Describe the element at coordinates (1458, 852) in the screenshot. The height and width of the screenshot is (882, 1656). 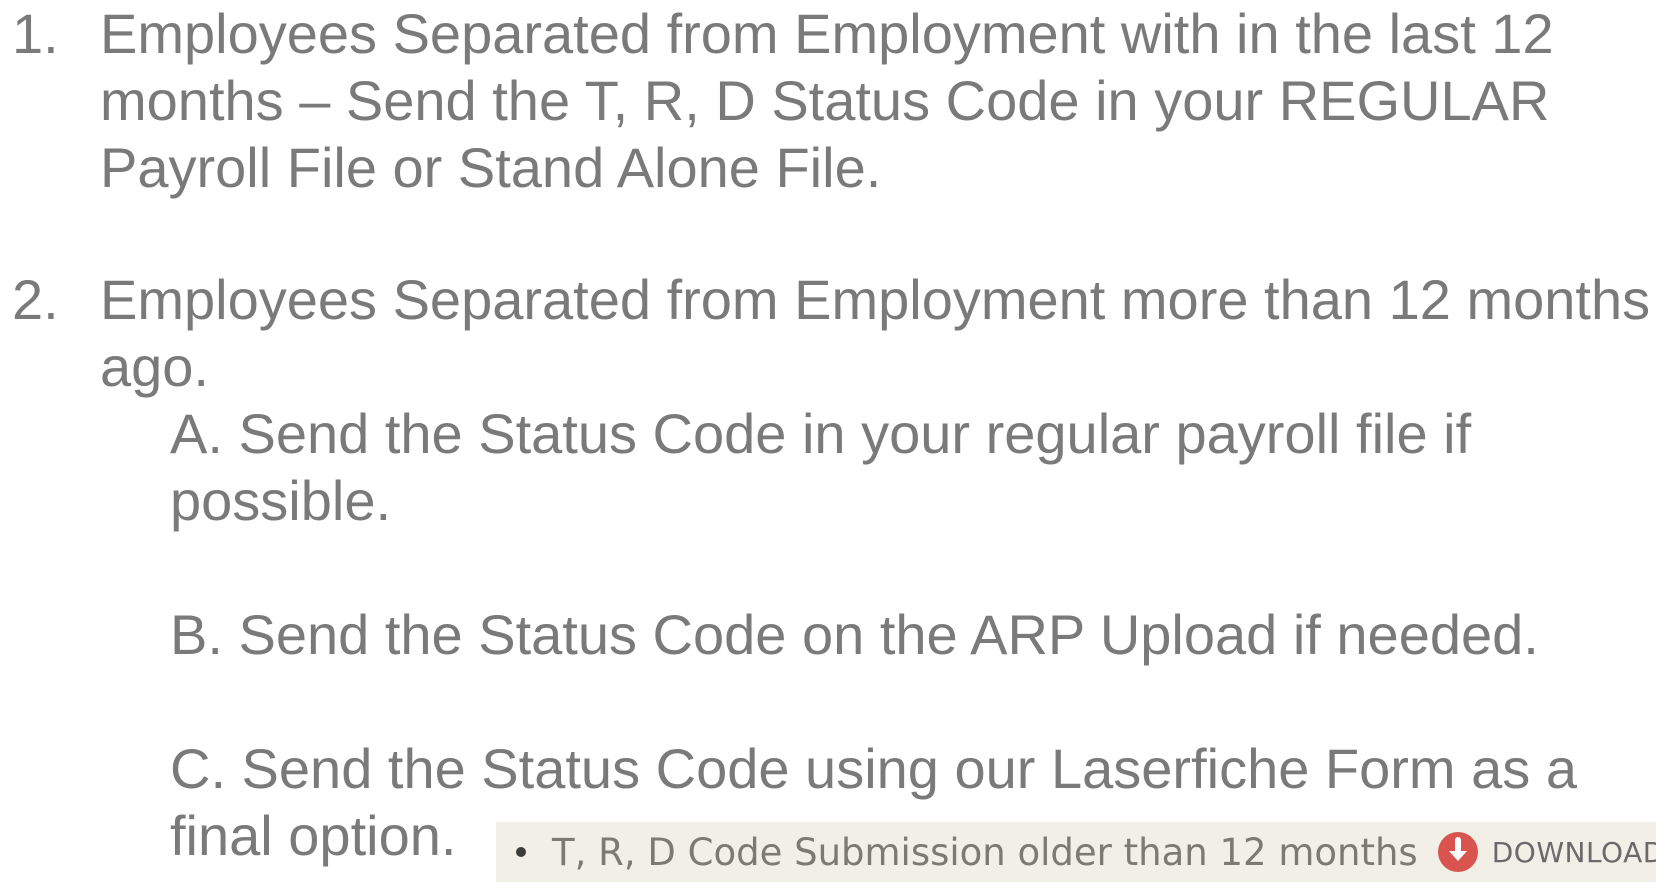
I see `download-icon` at that location.